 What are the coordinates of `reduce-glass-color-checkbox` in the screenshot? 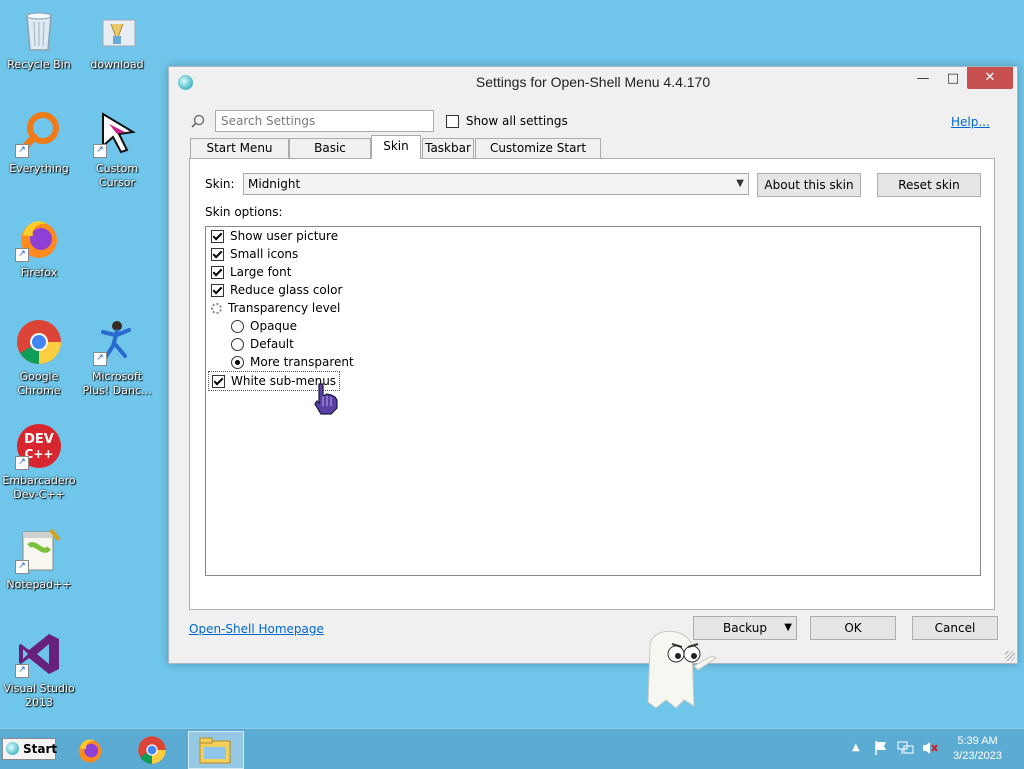 It's located at (217, 290).